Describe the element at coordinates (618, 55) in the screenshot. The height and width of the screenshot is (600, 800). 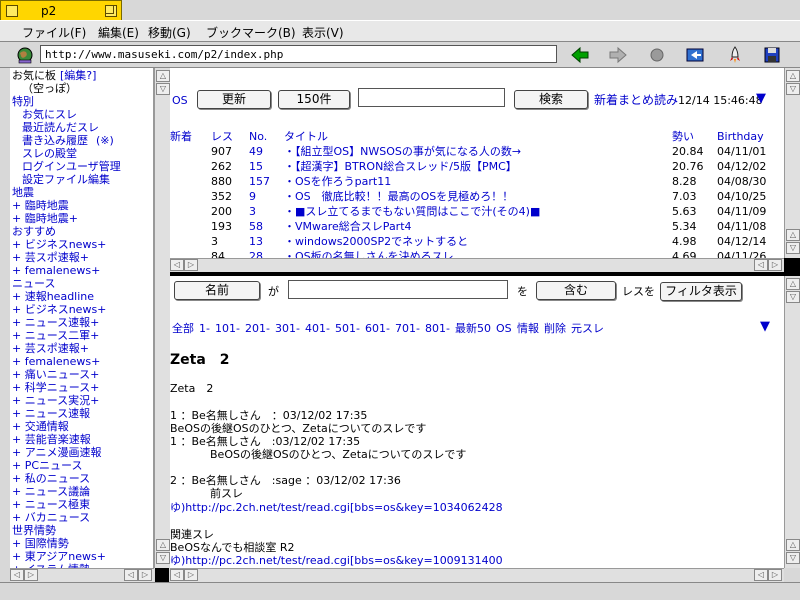
I see `forward-icon` at that location.